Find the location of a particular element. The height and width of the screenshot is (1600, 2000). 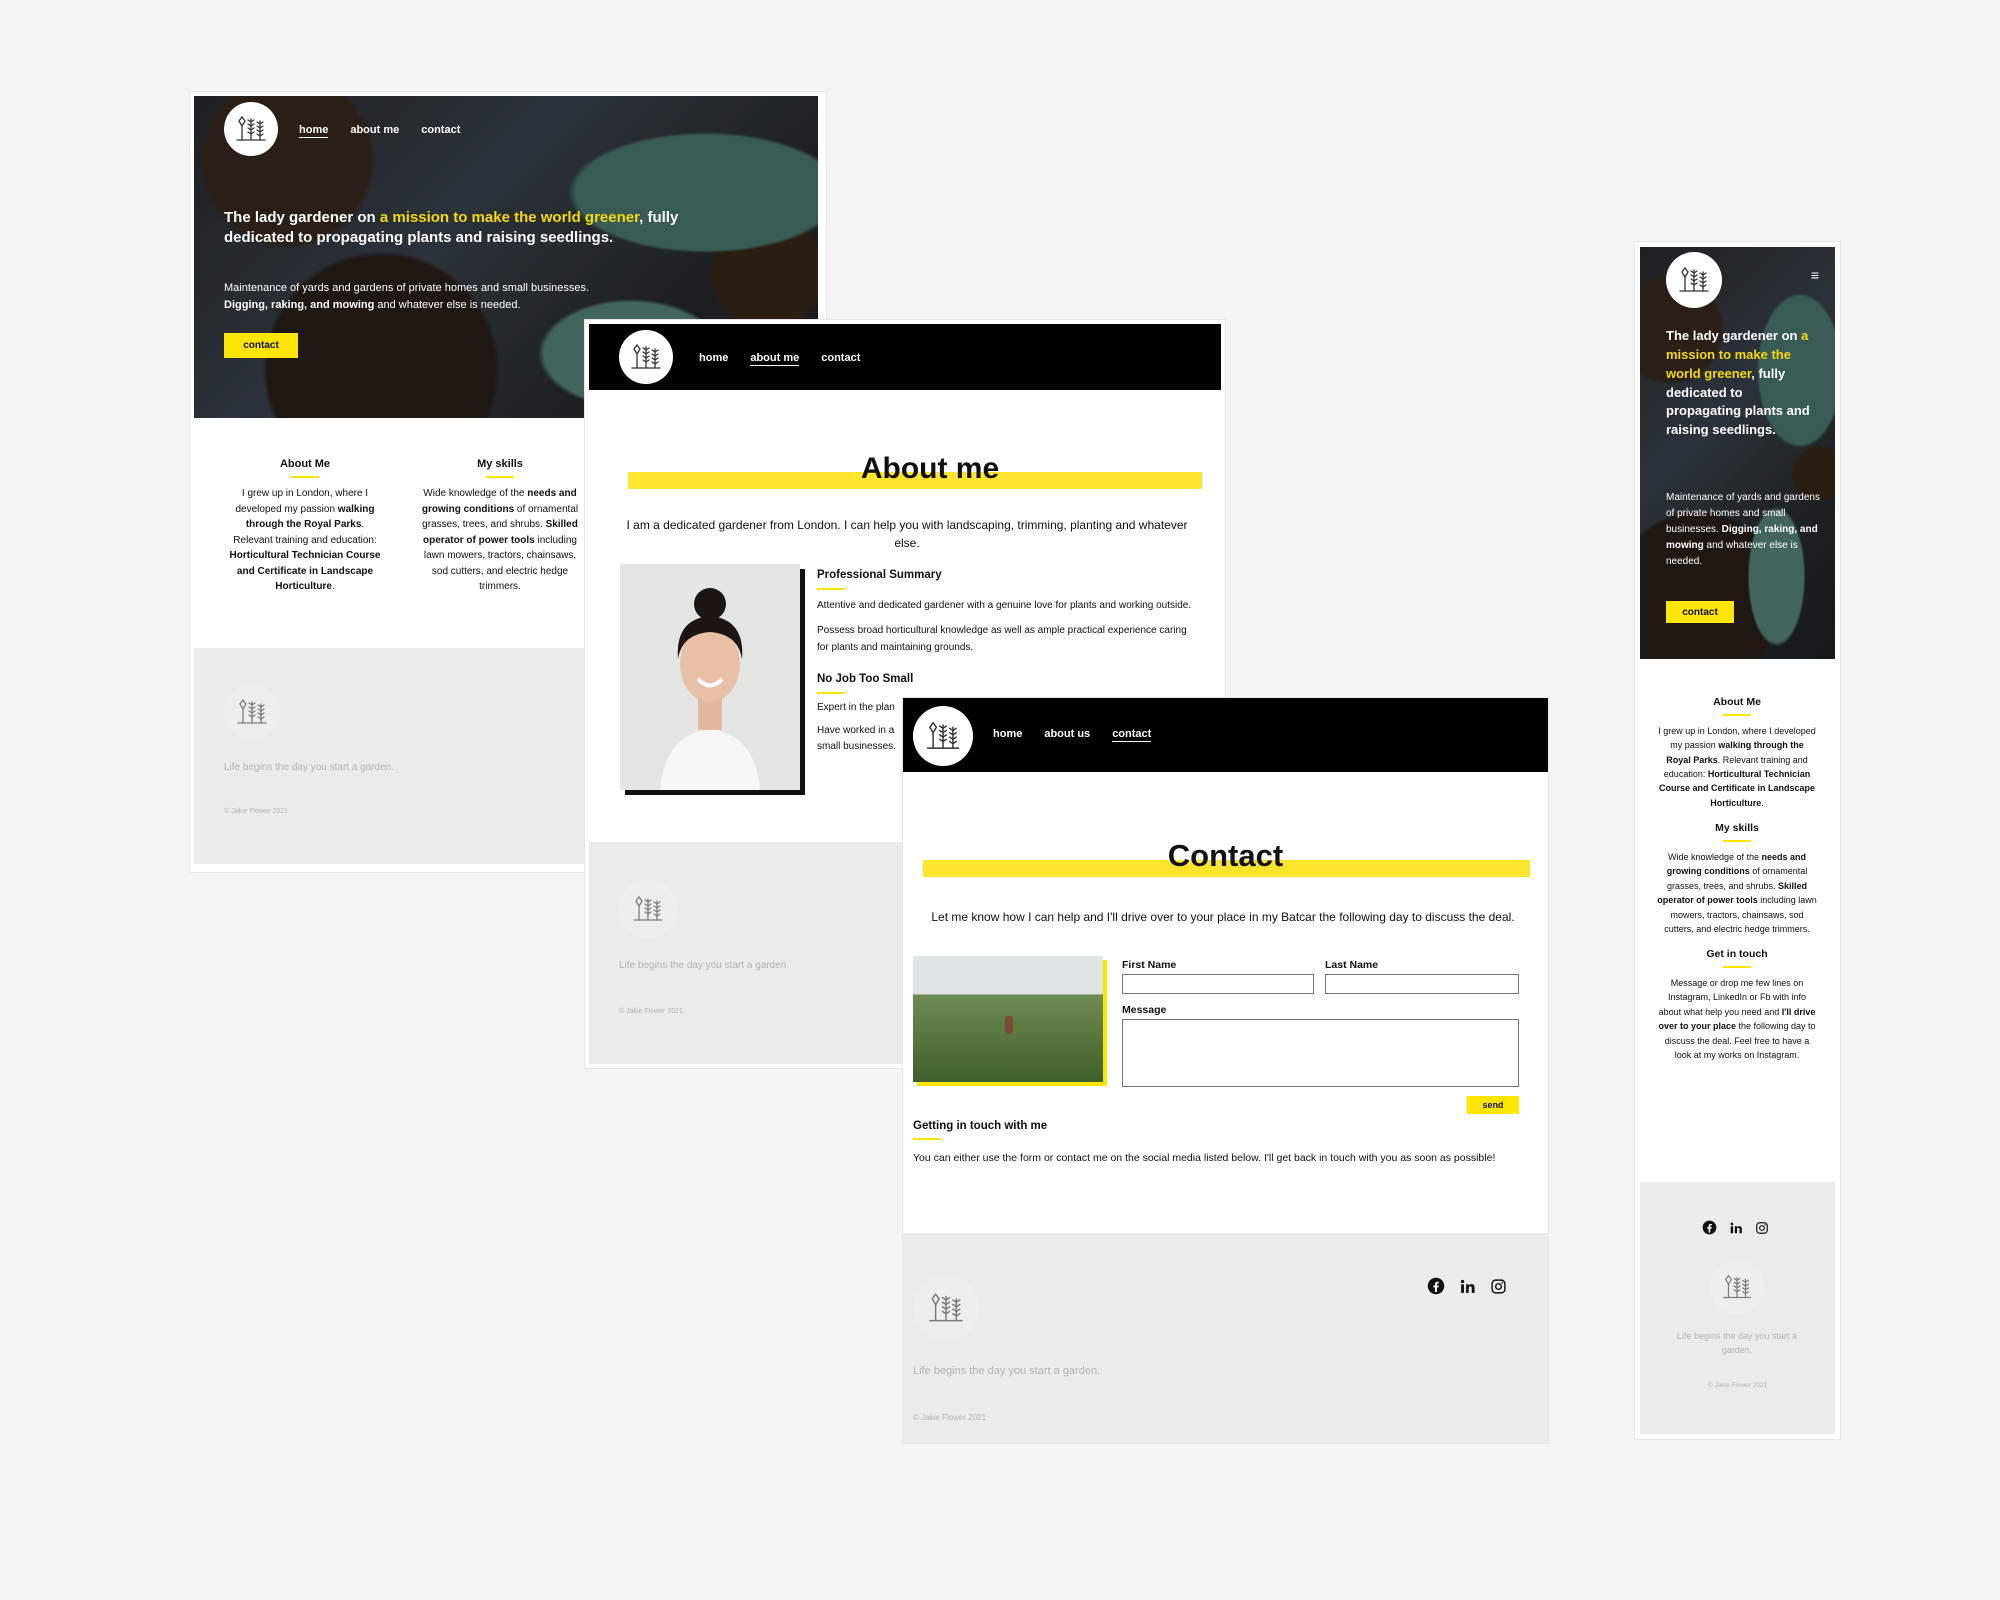

footer-social is located at coordinates (1467, 1286).